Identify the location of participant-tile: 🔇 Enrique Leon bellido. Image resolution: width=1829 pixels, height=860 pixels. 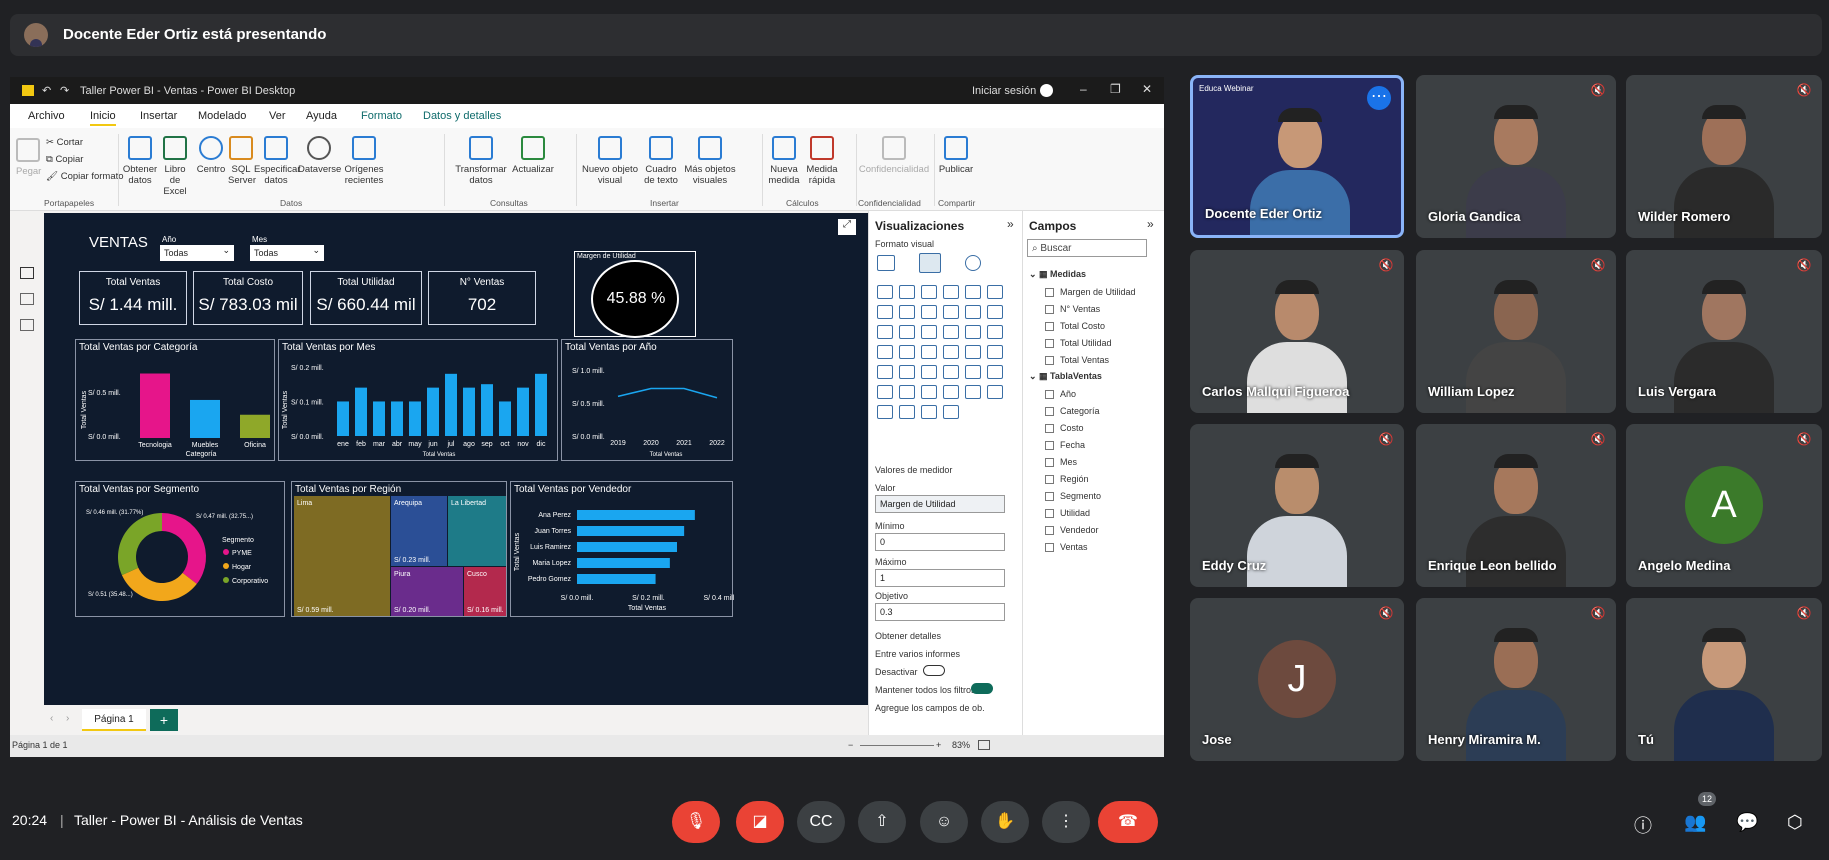
(1516, 505).